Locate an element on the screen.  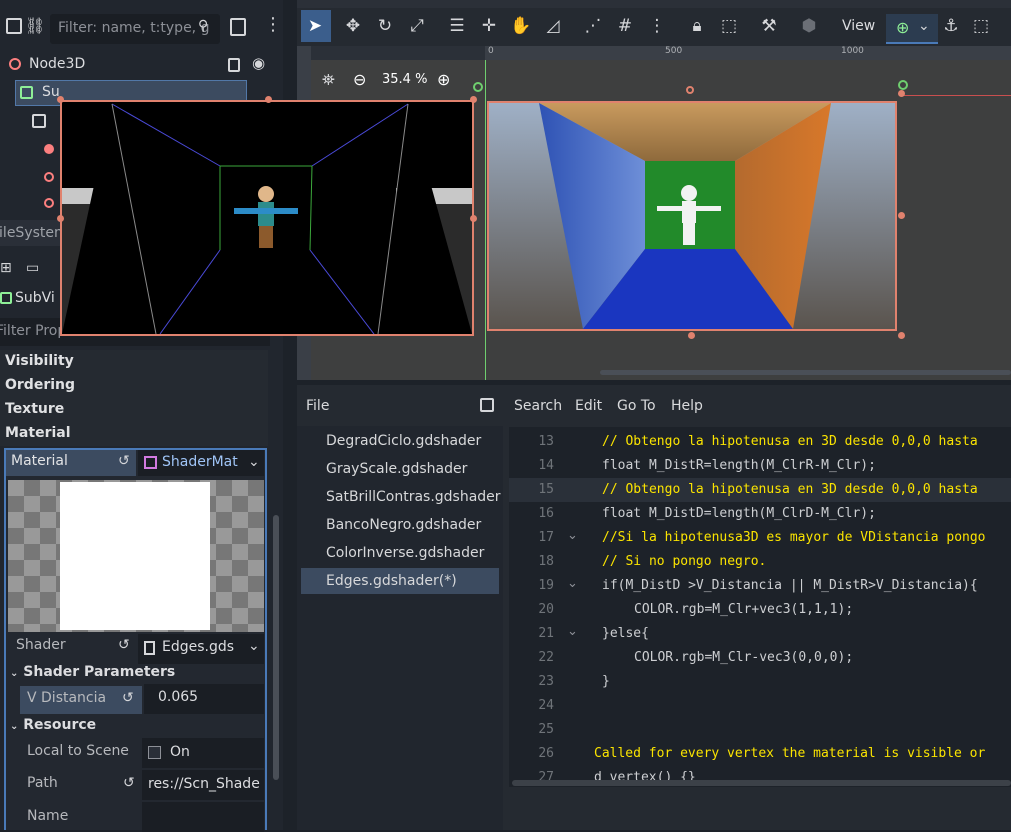
menu-help: Help is located at coordinates (687, 406).